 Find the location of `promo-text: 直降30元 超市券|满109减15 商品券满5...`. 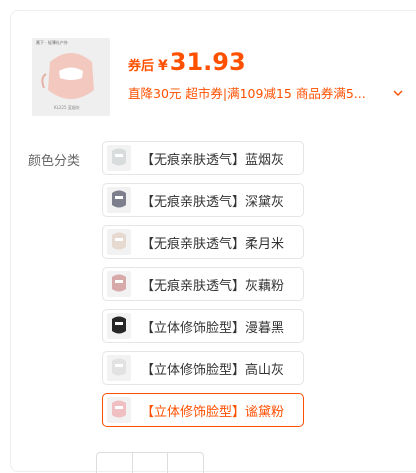

promo-text: 直降30元 超市券|满109减15 商品券满5... is located at coordinates (247, 93).